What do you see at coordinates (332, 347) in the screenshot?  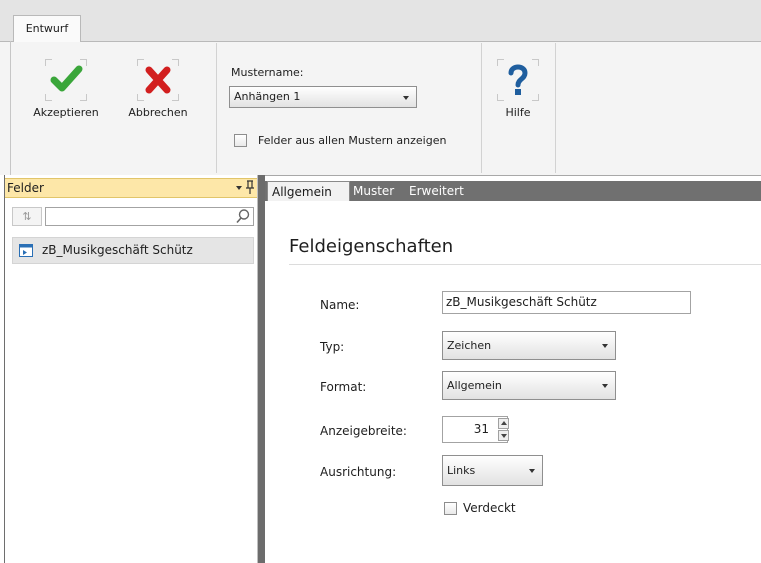 I see `type-label: Typ:` at bounding box center [332, 347].